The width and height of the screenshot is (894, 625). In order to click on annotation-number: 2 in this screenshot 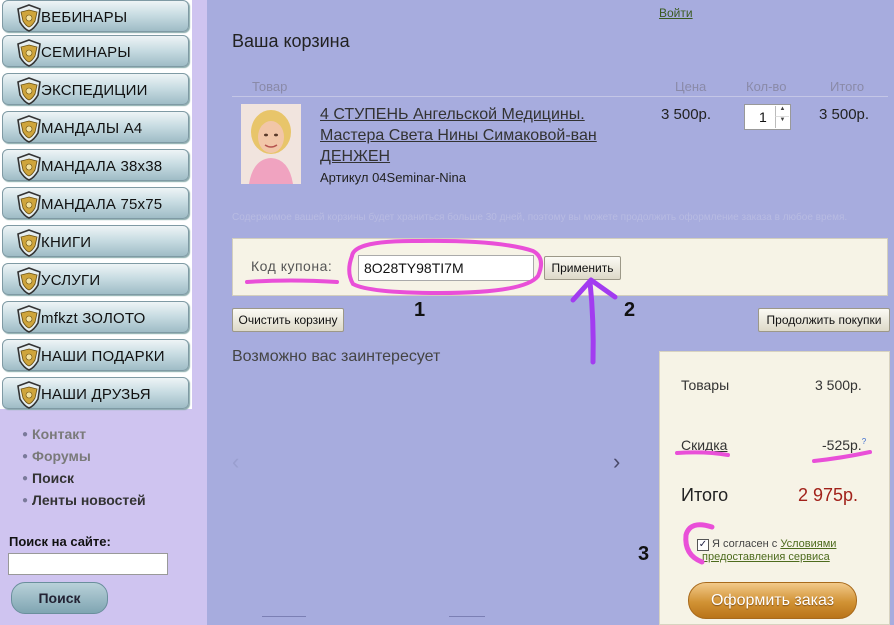, I will do `click(630, 310)`.